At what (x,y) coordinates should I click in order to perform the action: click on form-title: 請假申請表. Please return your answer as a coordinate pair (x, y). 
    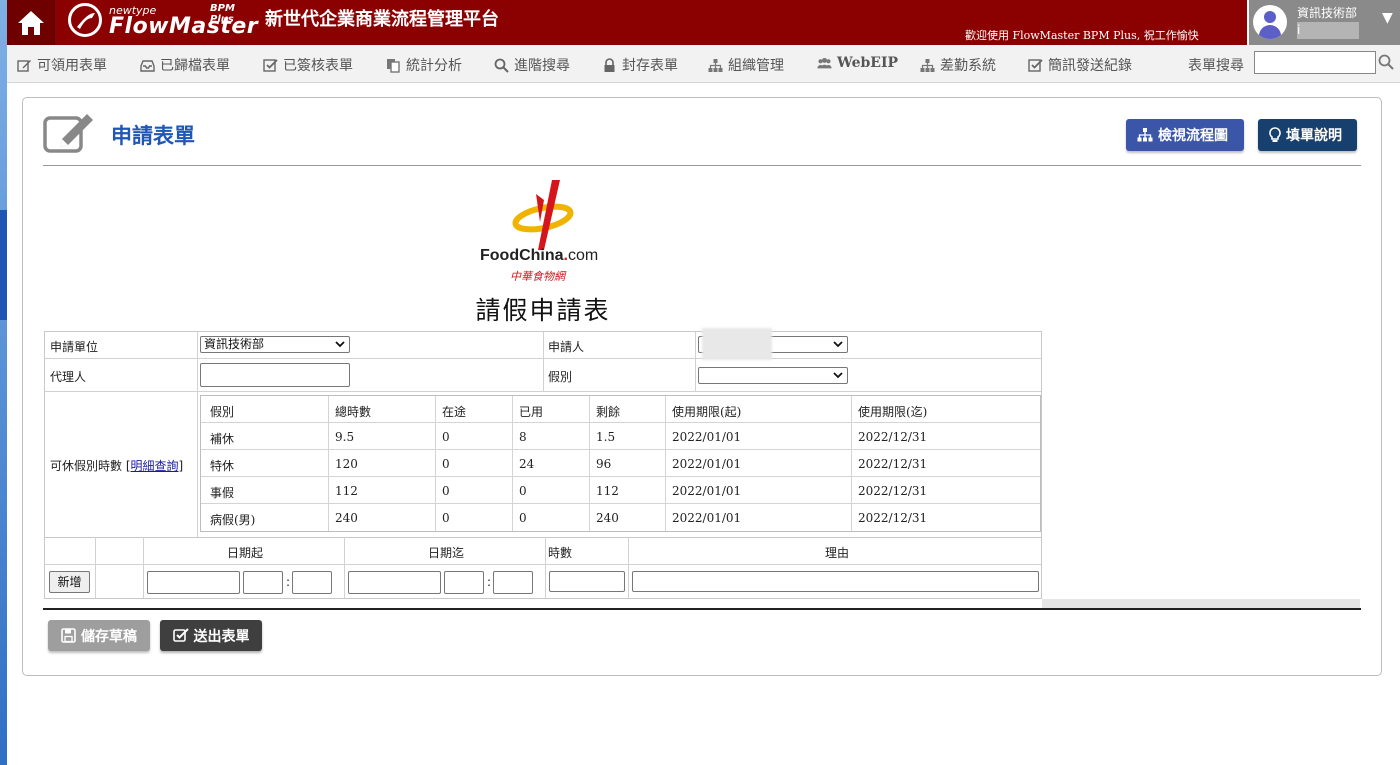
    Looking at the image, I should click on (543, 310).